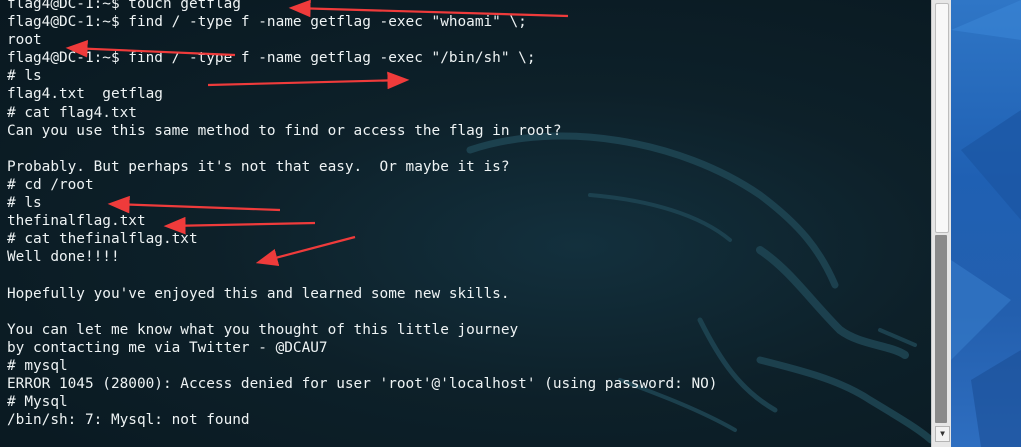 Image resolution: width=1021 pixels, height=447 pixels. Describe the element at coordinates (63, 257) in the screenshot. I see `terminal-line: Well done!!!!` at that location.